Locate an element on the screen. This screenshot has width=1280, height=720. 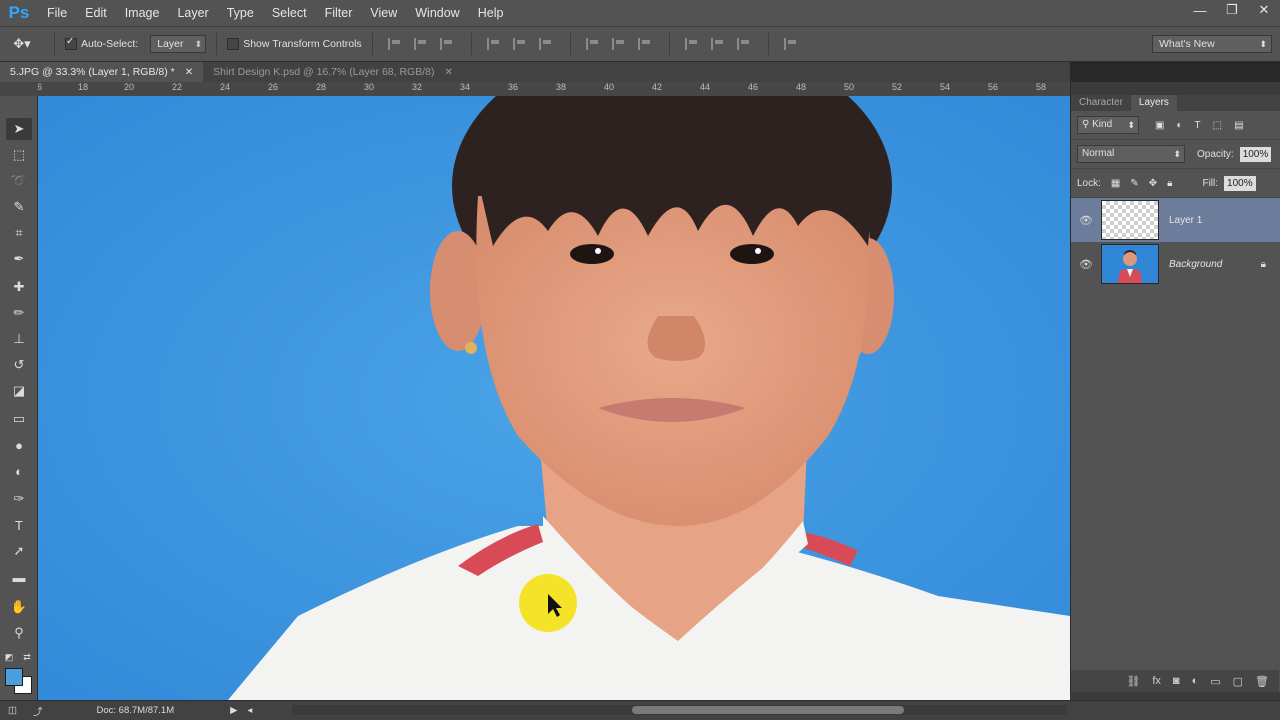
clone-stamp-tool-icon: ⊥ is located at coordinates (19, 339).